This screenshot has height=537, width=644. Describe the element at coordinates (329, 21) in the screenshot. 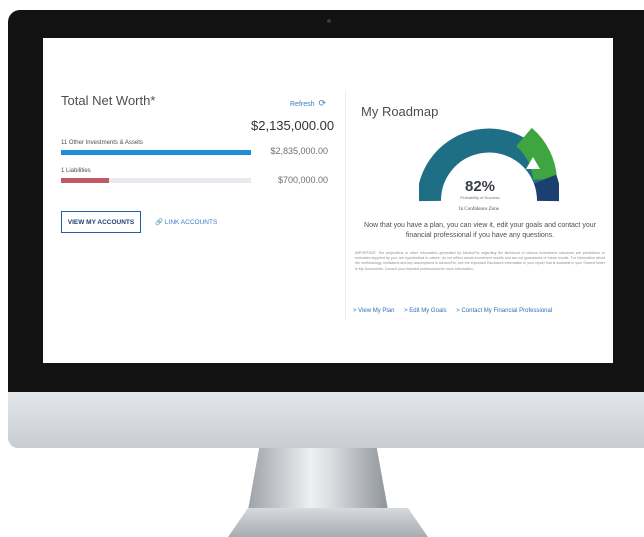

I see `camera-dot` at that location.